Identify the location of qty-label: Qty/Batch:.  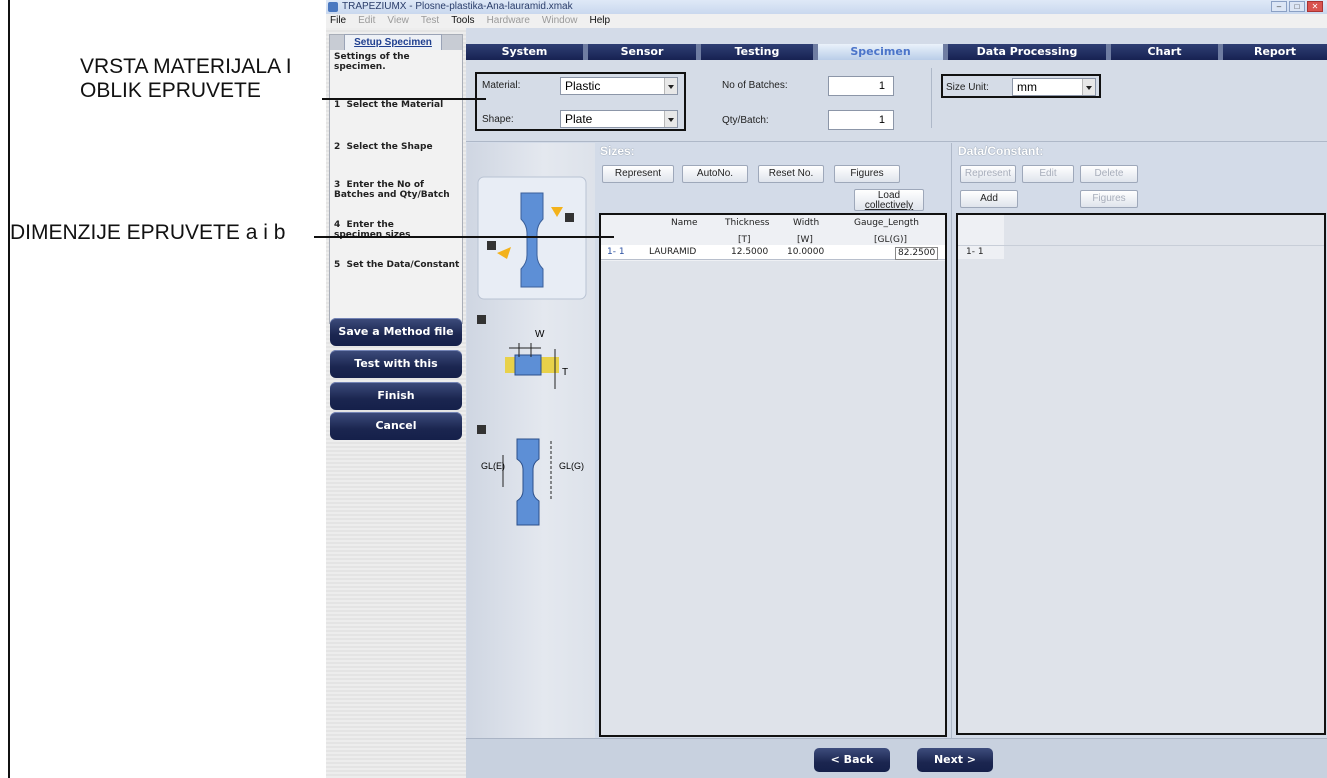
(745, 120).